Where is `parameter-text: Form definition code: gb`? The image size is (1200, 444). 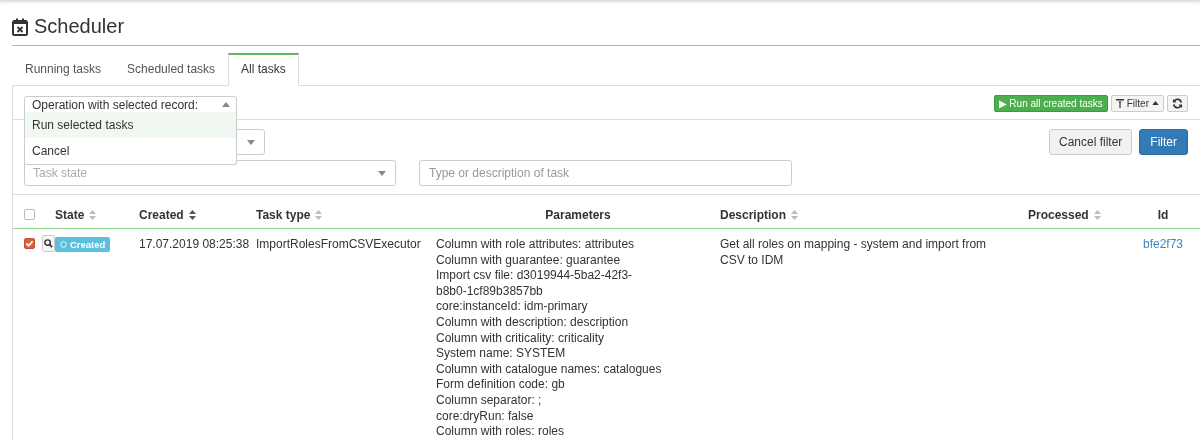
parameter-text: Form definition code: gb is located at coordinates (500, 385).